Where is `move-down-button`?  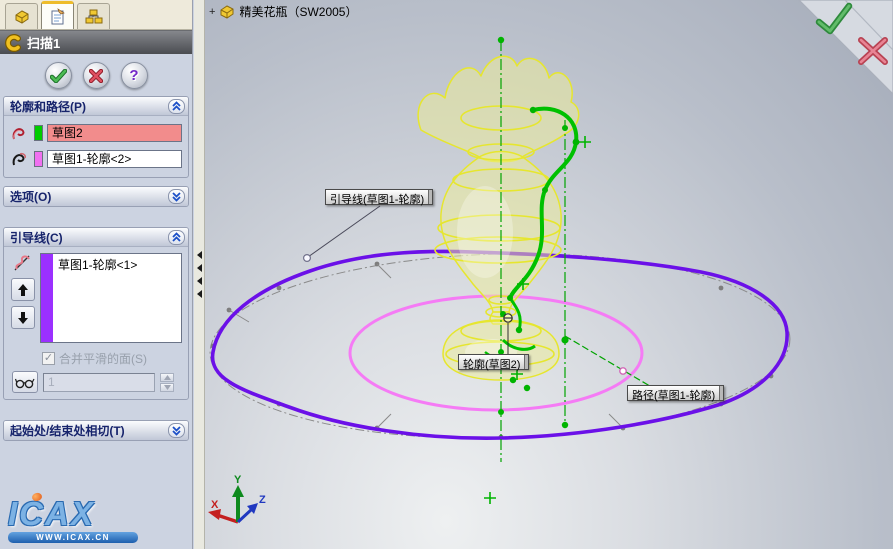
move-down-button is located at coordinates (23, 317).